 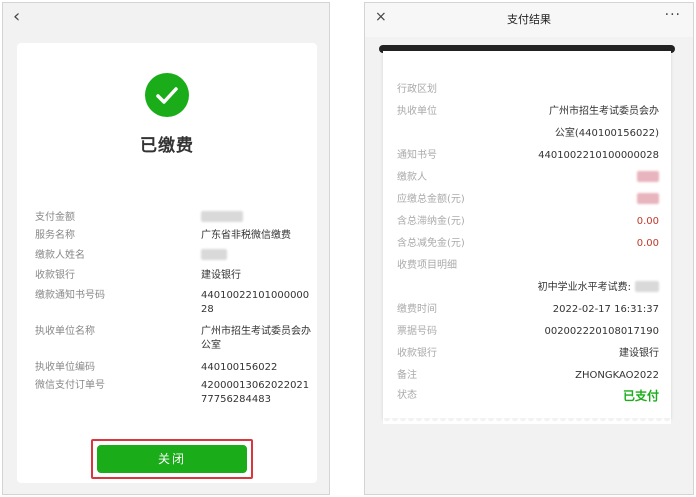 What do you see at coordinates (673, 15) in the screenshot?
I see `more-options-icon: ···` at bounding box center [673, 15].